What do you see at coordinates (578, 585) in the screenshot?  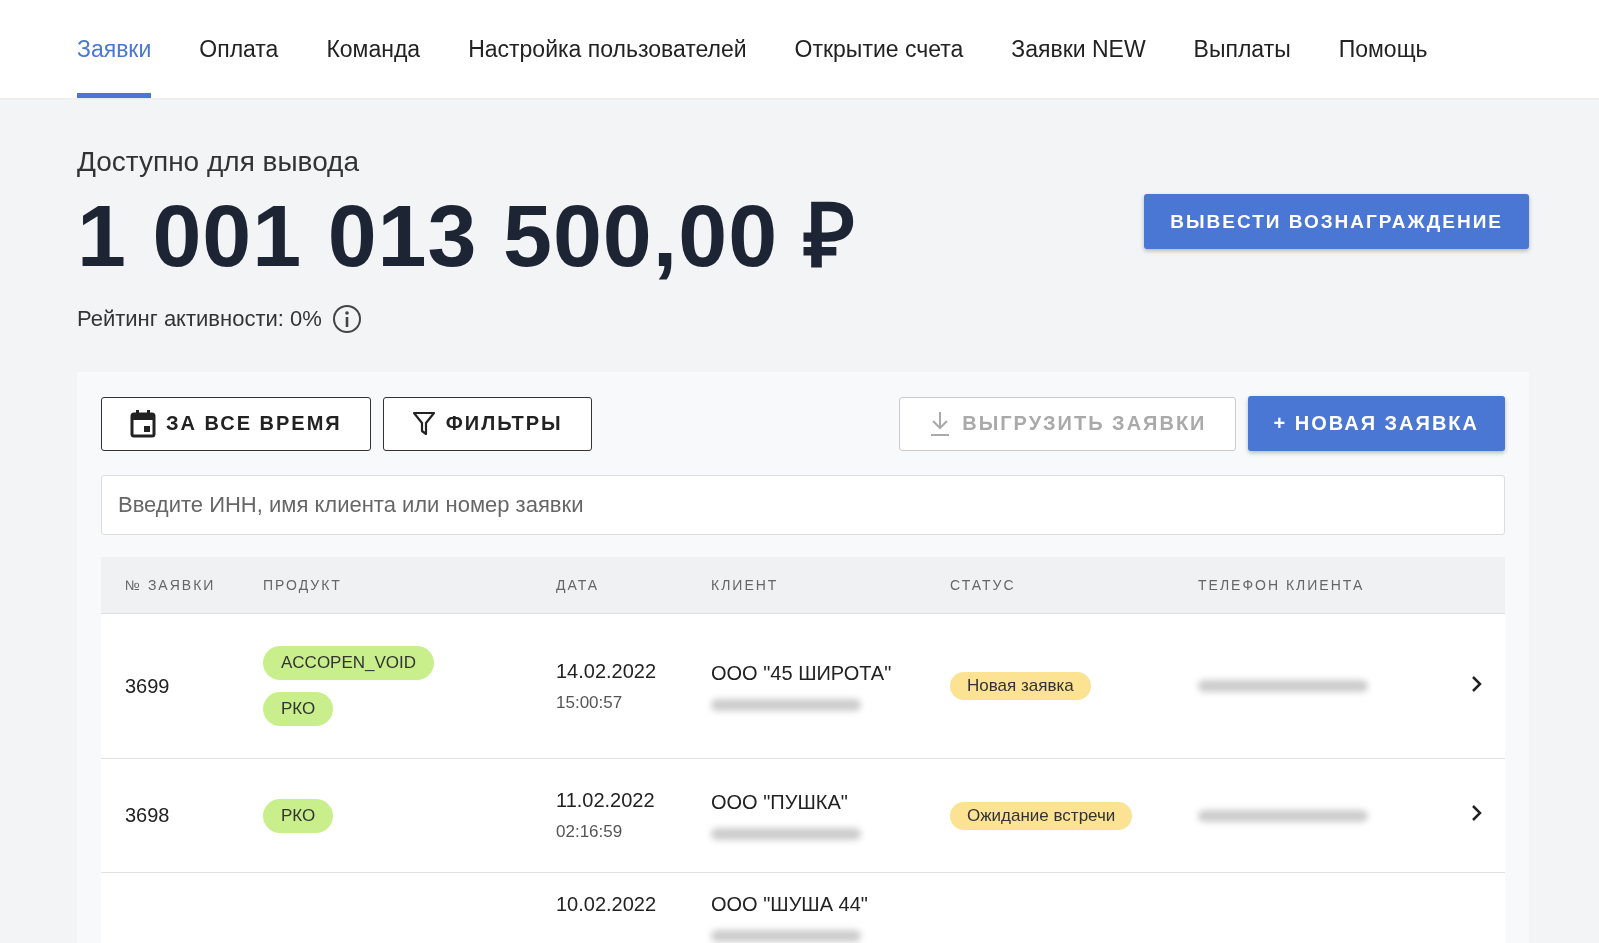 I see `column-header: ДАТА` at bounding box center [578, 585].